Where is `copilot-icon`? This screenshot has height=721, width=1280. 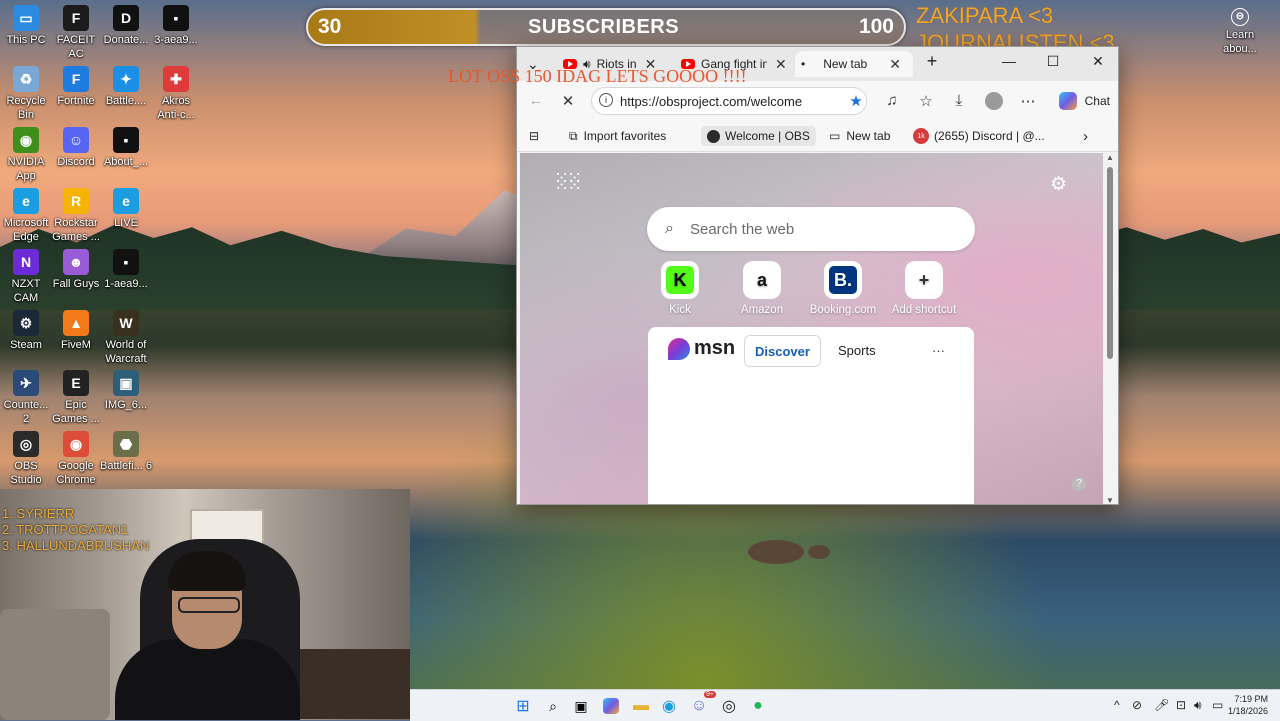 copilot-icon is located at coordinates (611, 706).